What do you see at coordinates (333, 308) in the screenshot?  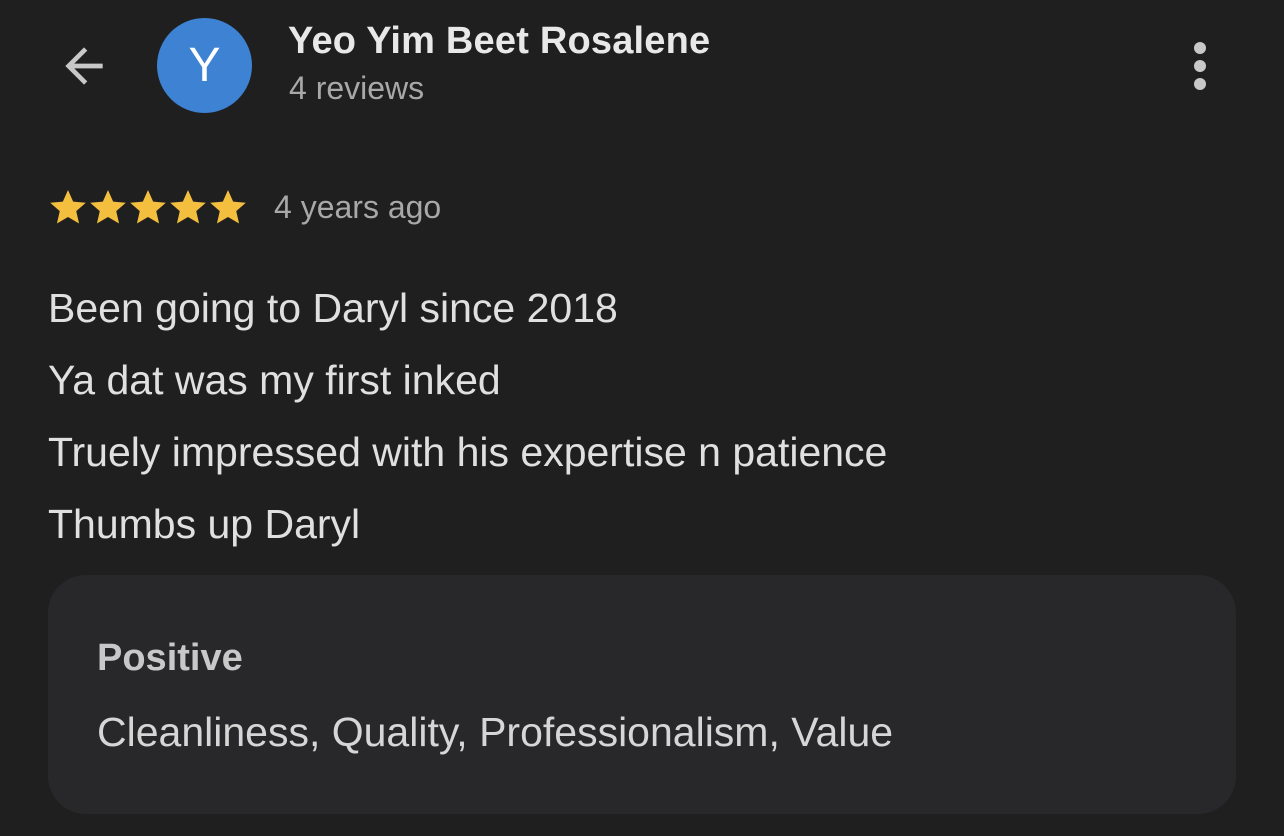 I see `review-line: Been going to Daryl since 2018` at bounding box center [333, 308].